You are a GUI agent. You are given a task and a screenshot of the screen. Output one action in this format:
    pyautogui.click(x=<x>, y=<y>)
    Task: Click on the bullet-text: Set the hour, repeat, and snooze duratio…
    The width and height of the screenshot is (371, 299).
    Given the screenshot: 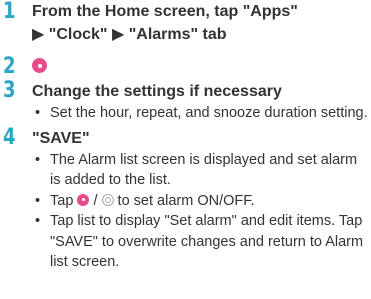 What is the action you would take?
    pyautogui.click(x=209, y=113)
    